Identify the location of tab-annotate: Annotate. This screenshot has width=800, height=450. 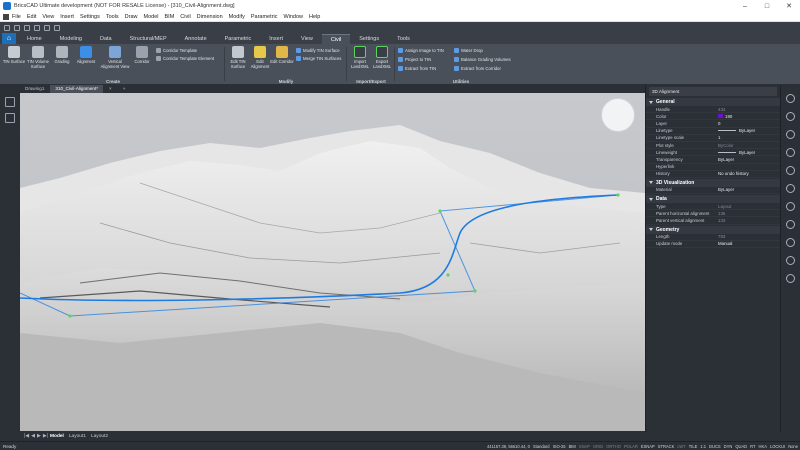
(196, 39).